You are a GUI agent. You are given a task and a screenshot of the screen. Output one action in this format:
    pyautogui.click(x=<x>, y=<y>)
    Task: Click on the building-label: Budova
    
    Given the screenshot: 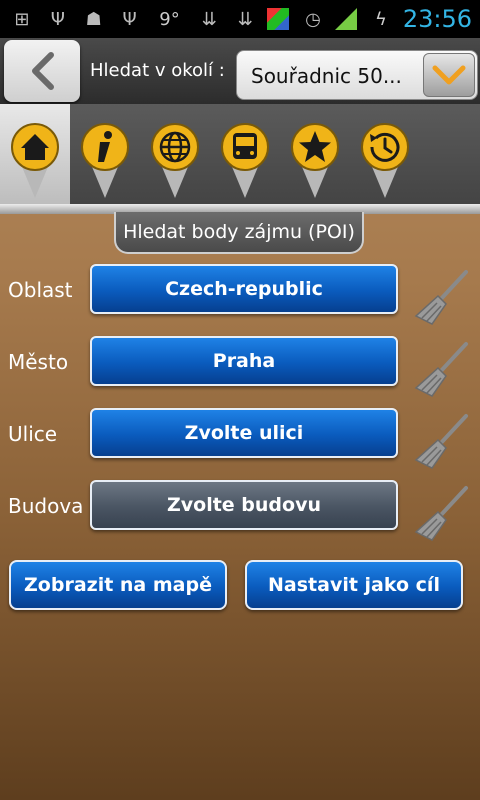 What is the action you would take?
    pyautogui.click(x=46, y=506)
    